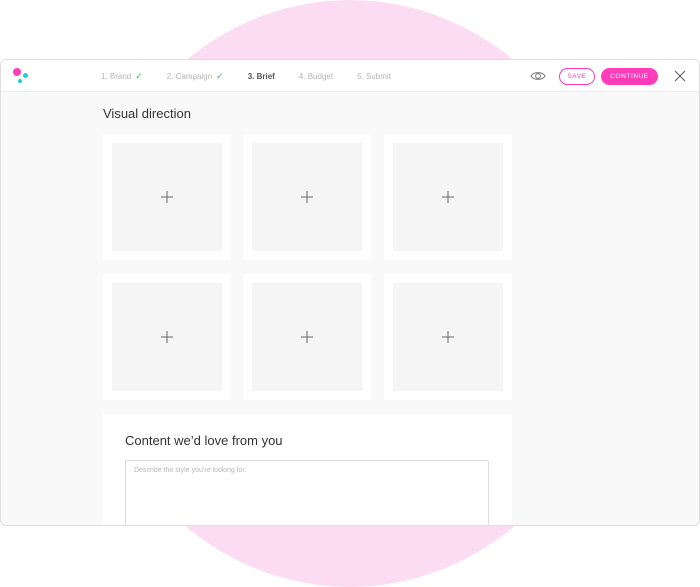  Describe the element at coordinates (25, 75) in the screenshot. I see `logo-dot-cyan` at that location.